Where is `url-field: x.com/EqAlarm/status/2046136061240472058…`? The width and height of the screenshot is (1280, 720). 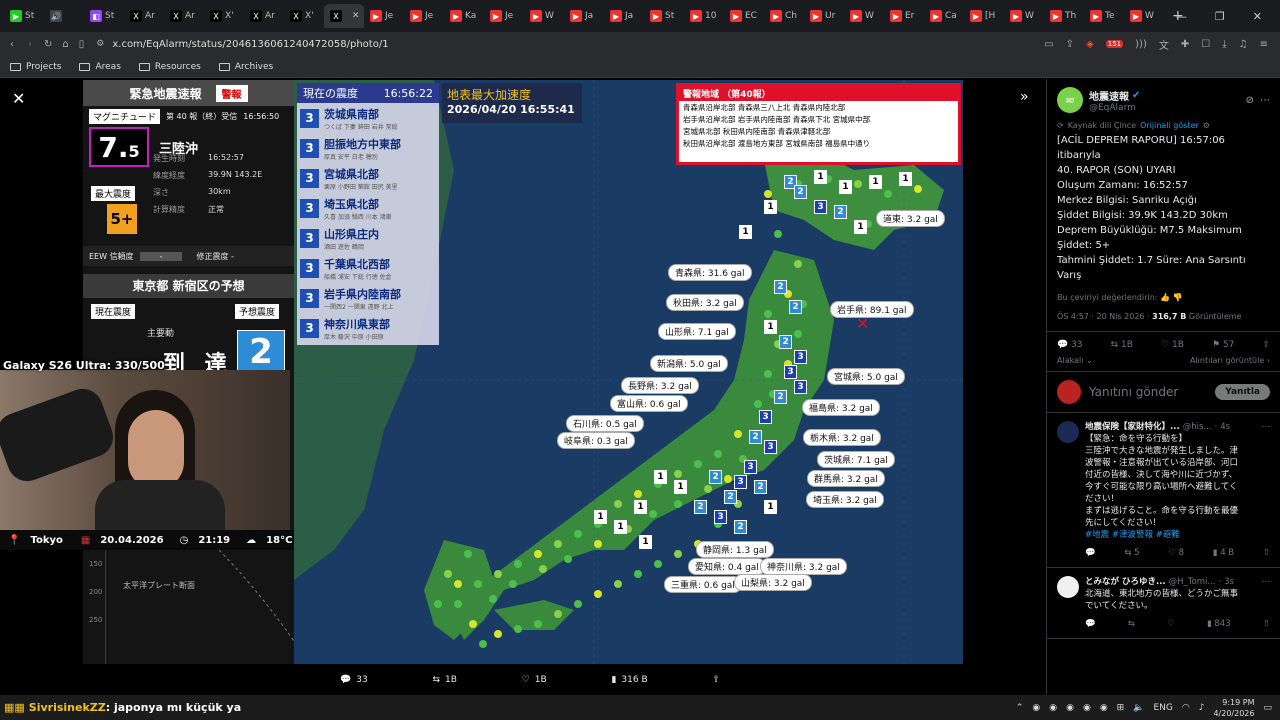 url-field: x.com/EqAlarm/status/2046136061240472058… is located at coordinates (250, 44).